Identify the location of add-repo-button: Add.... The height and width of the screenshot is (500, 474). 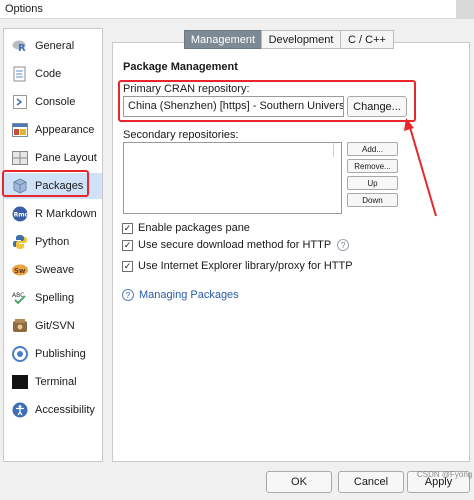
(372, 149).